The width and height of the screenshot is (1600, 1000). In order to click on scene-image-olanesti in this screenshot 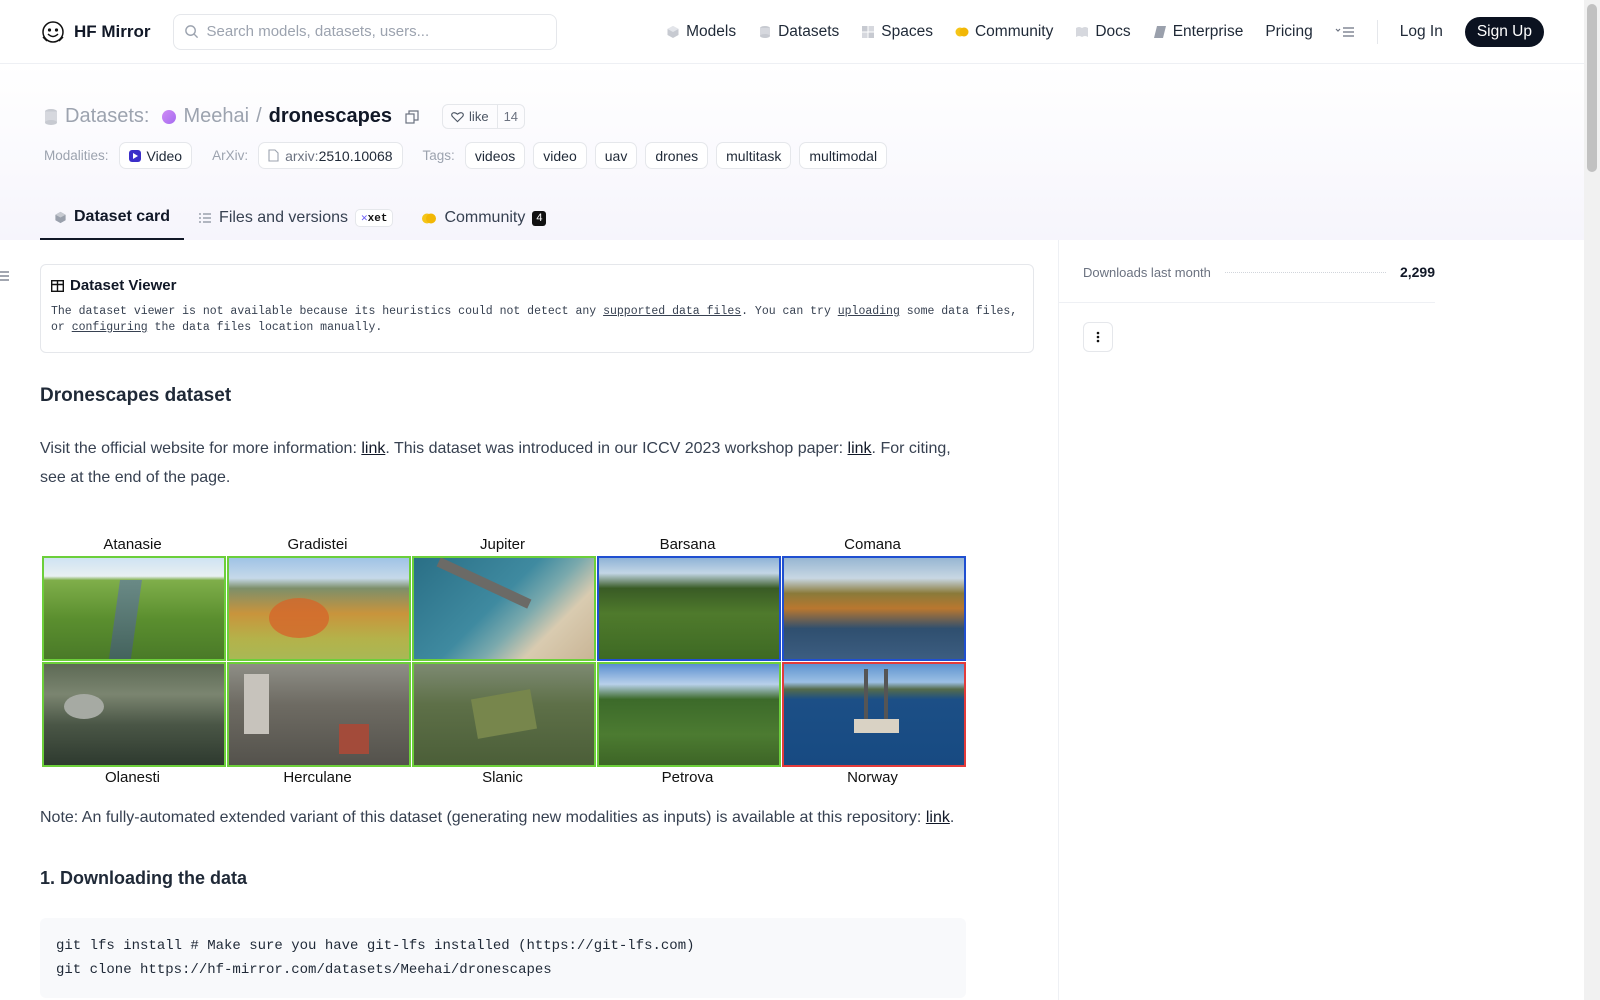, I will do `click(134, 714)`.